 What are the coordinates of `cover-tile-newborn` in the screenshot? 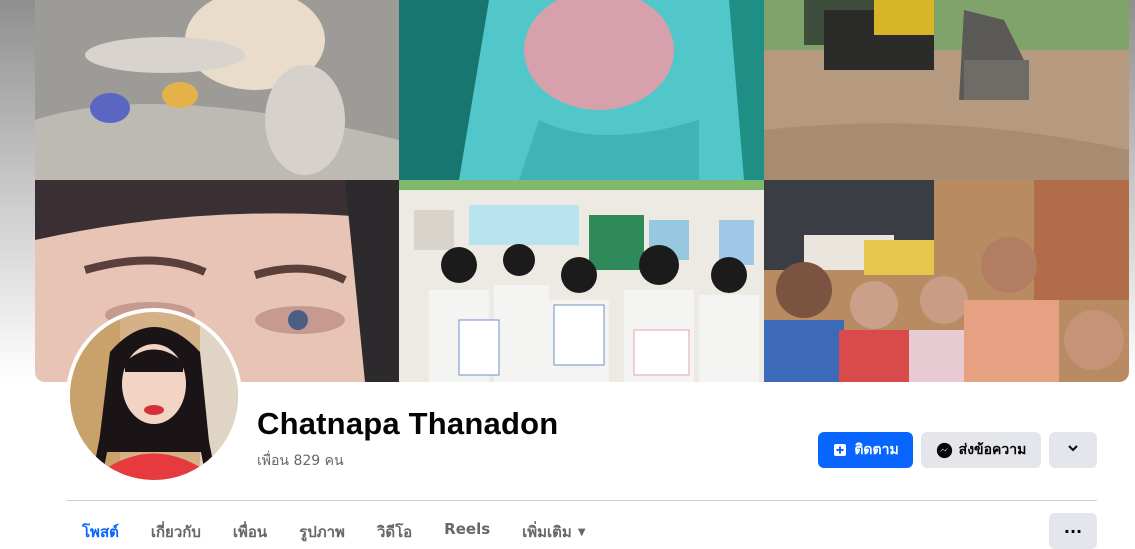 It's located at (581, 90).